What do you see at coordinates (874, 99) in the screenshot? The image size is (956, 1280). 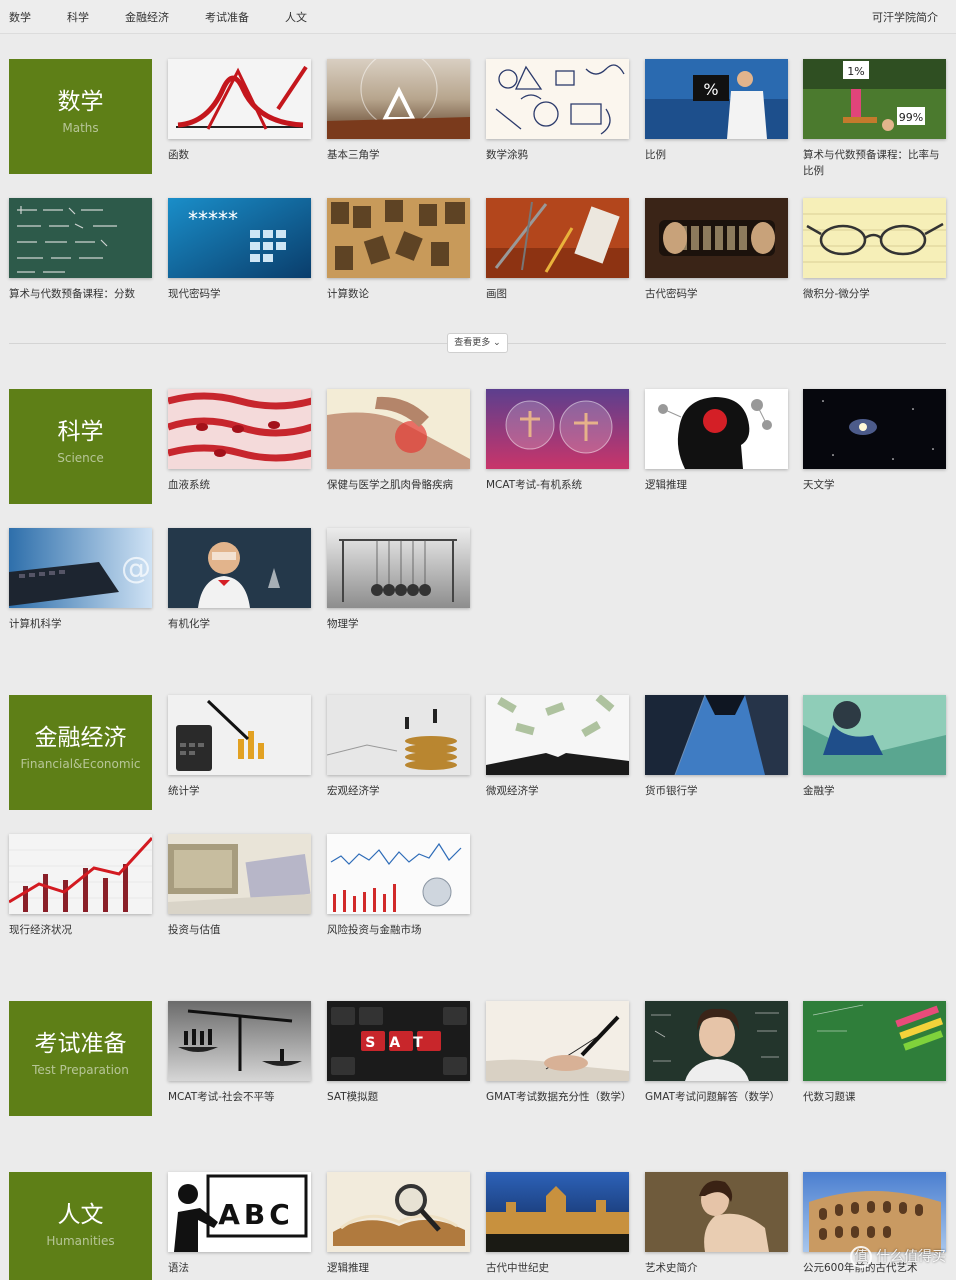 I see `course-thumbnail: 1% 99%` at bounding box center [874, 99].